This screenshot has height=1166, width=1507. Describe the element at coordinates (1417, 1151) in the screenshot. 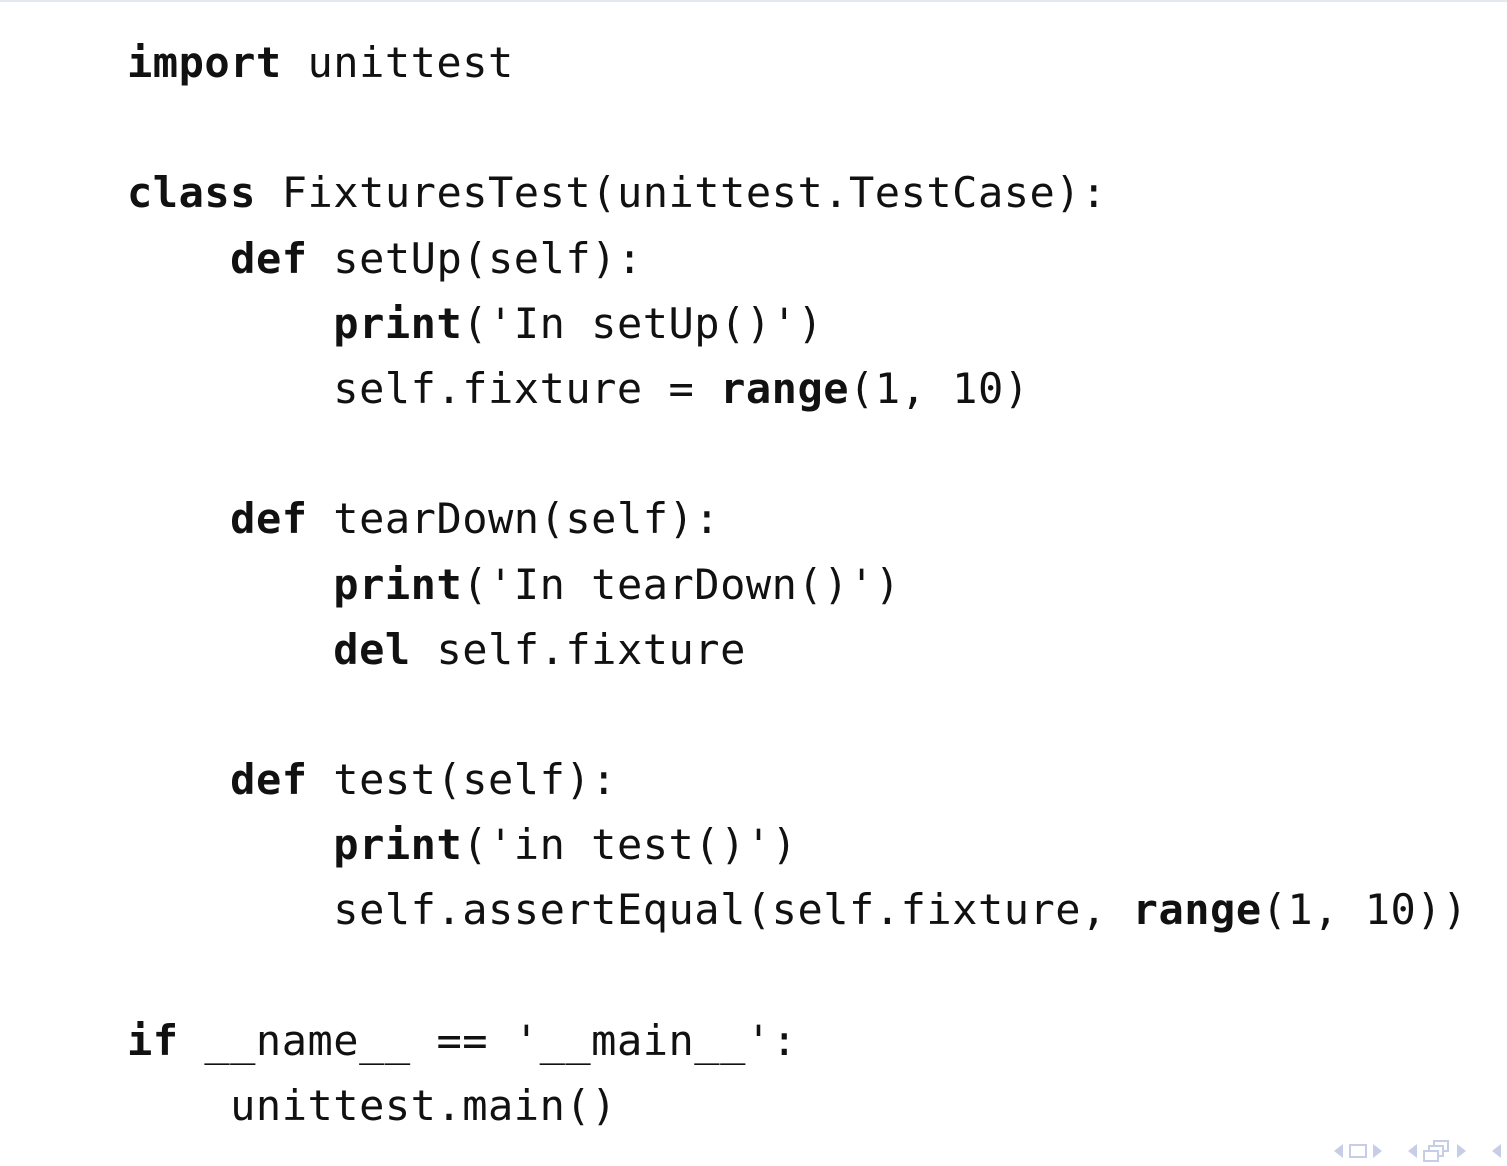

I see `navigation-bar` at that location.